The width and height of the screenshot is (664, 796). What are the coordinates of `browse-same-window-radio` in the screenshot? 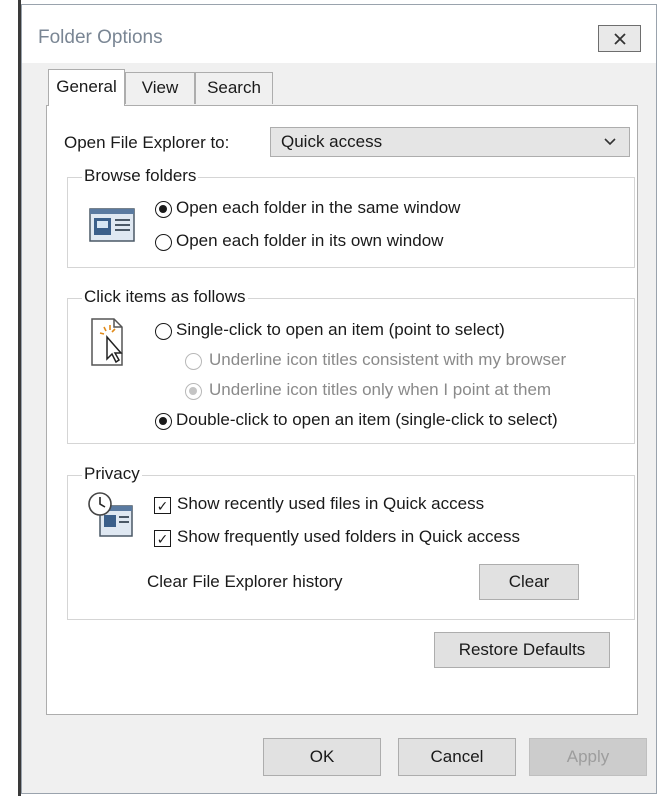 It's located at (163, 209).